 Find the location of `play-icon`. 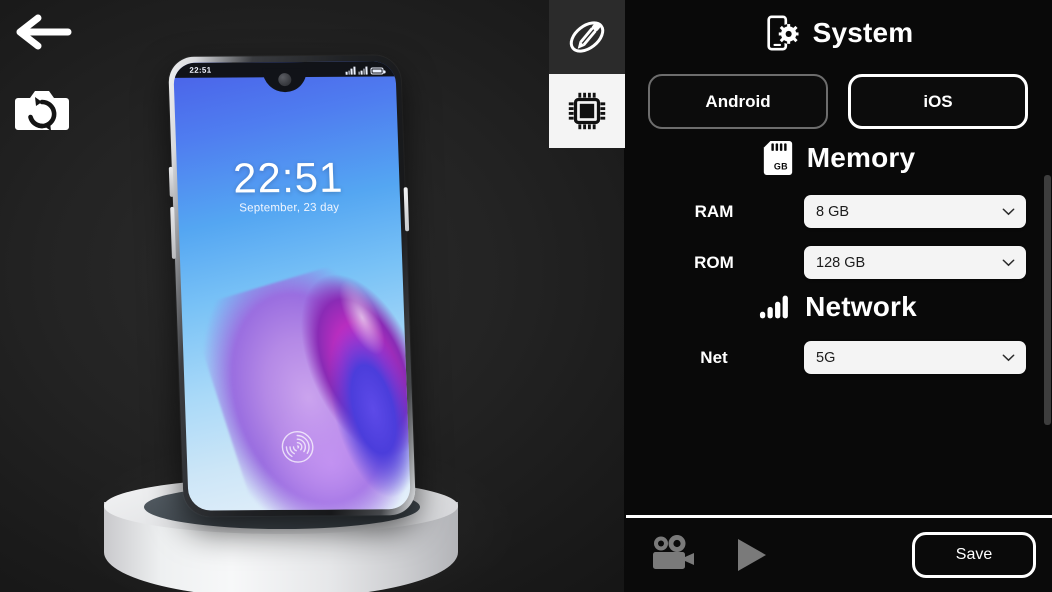

play-icon is located at coordinates (750, 555).